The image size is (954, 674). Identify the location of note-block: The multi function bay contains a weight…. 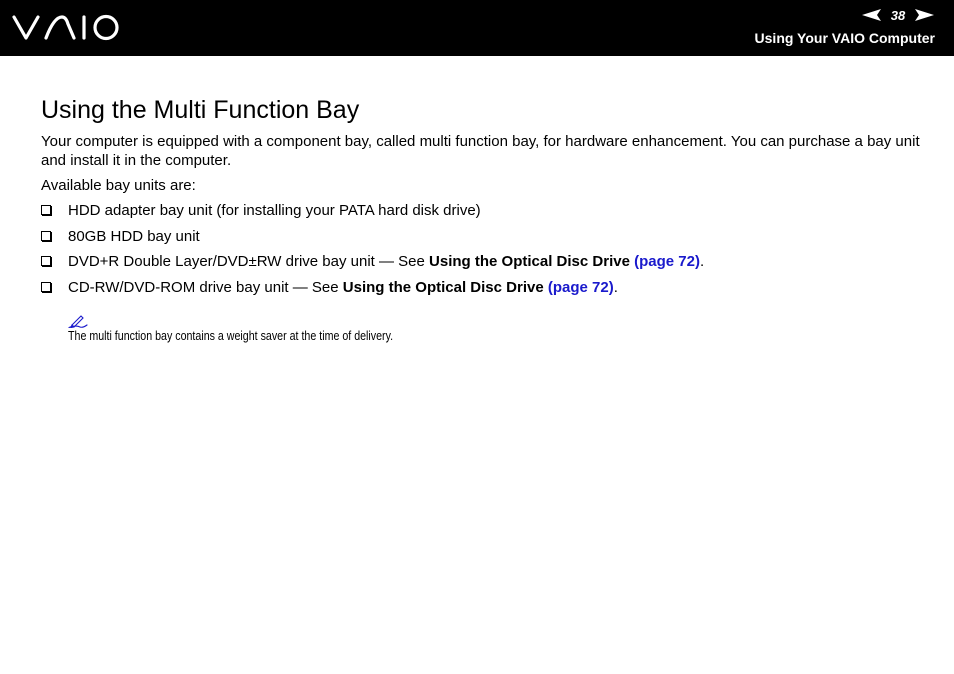
(266, 329).